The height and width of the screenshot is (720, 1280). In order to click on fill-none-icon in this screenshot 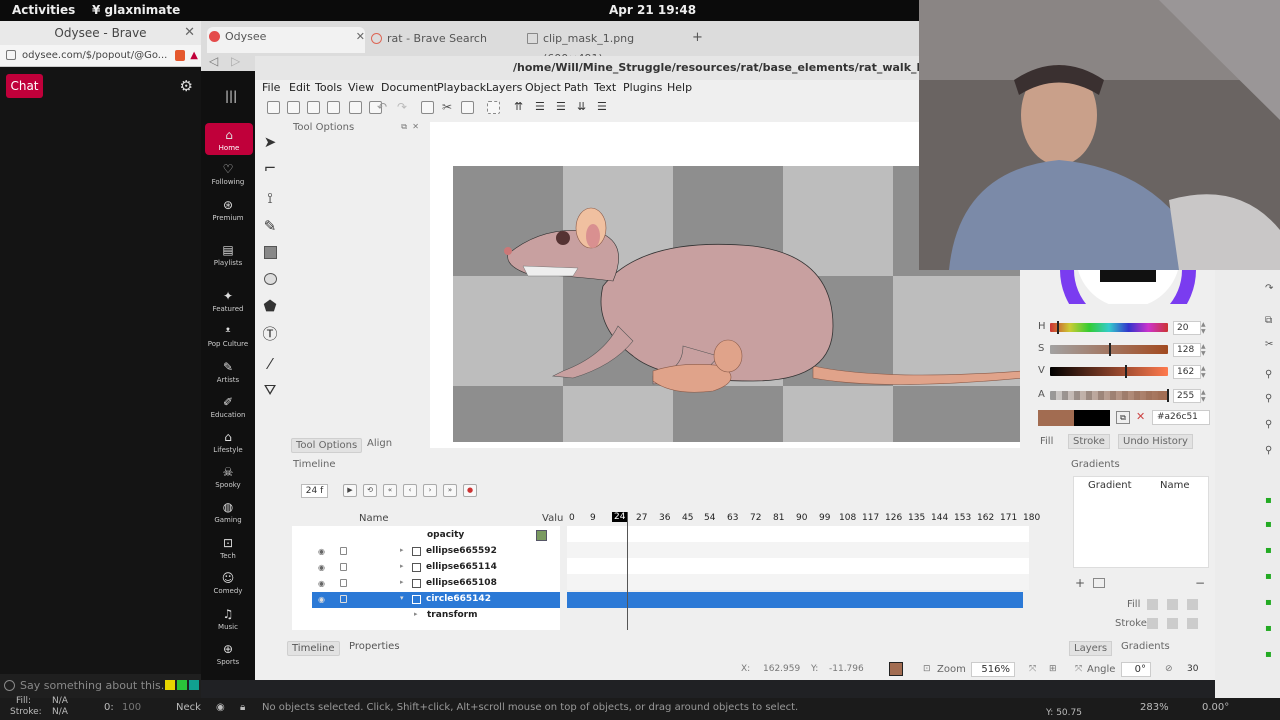, I will do `click(1192, 604)`.